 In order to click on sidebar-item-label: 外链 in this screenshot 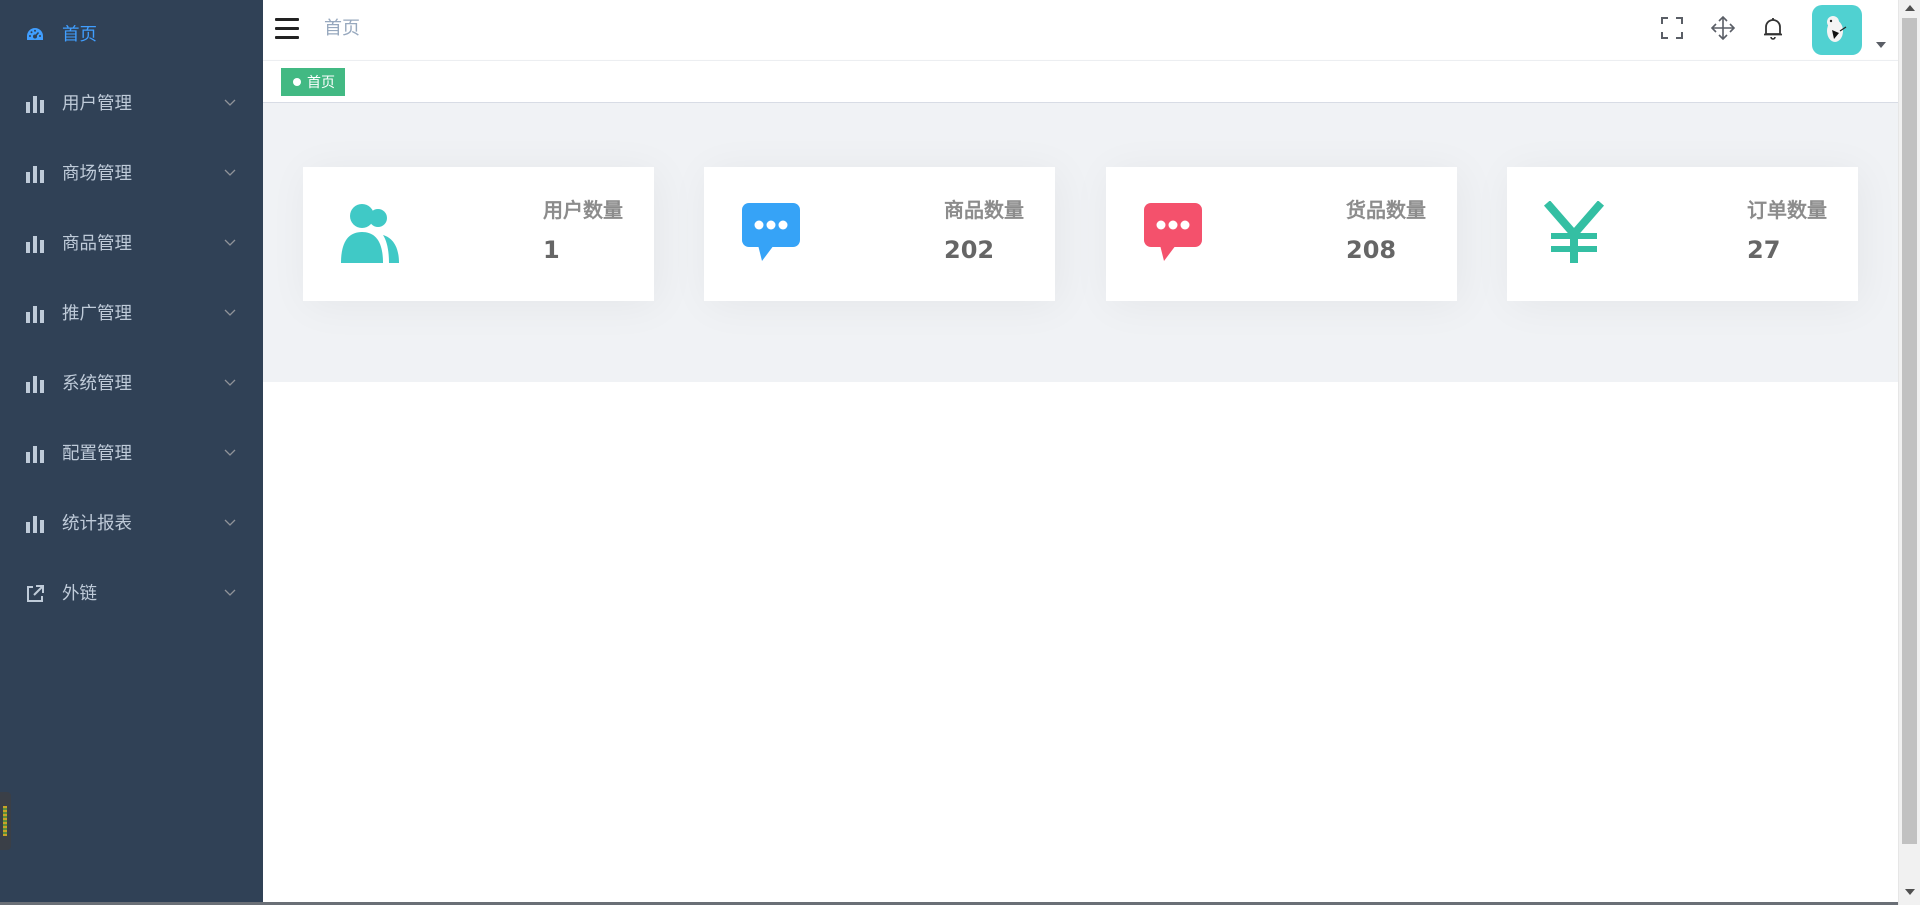, I will do `click(79, 594)`.